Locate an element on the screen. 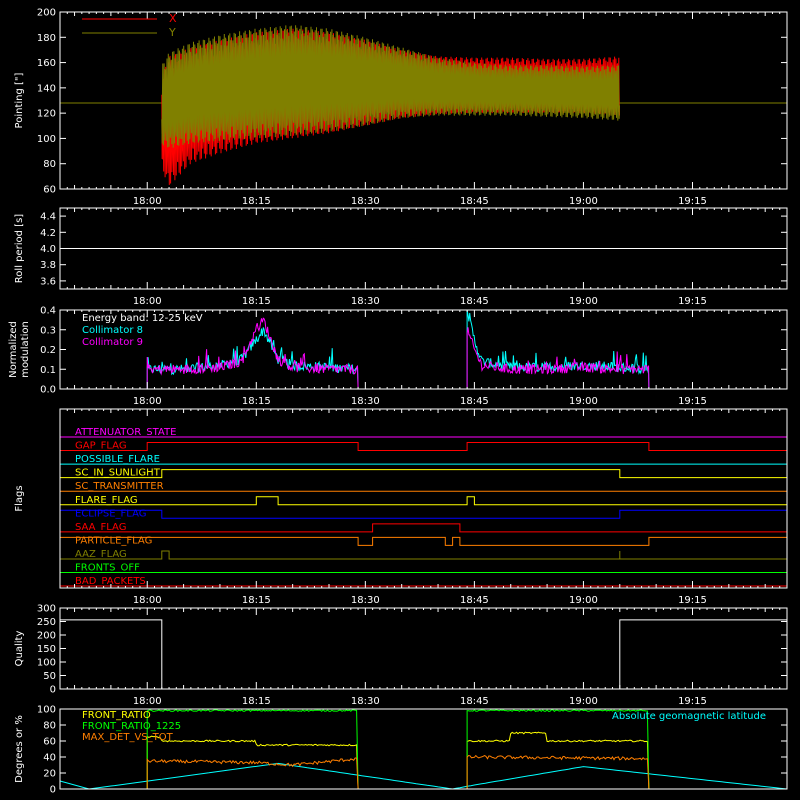  legend-front-ratio-1225: FRONT_RATIO_1225 is located at coordinates (131, 726).